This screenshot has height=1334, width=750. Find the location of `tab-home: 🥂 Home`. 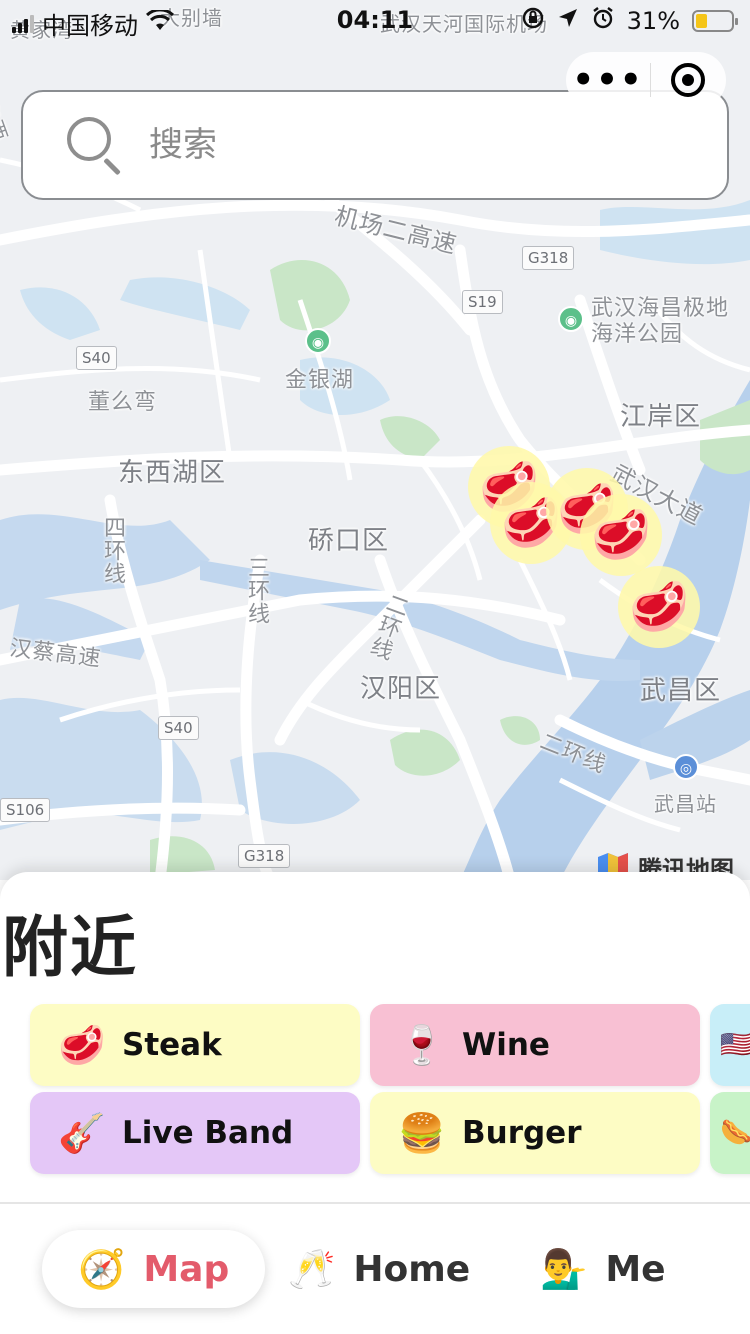

tab-home: 🥂 Home is located at coordinates (379, 1269).